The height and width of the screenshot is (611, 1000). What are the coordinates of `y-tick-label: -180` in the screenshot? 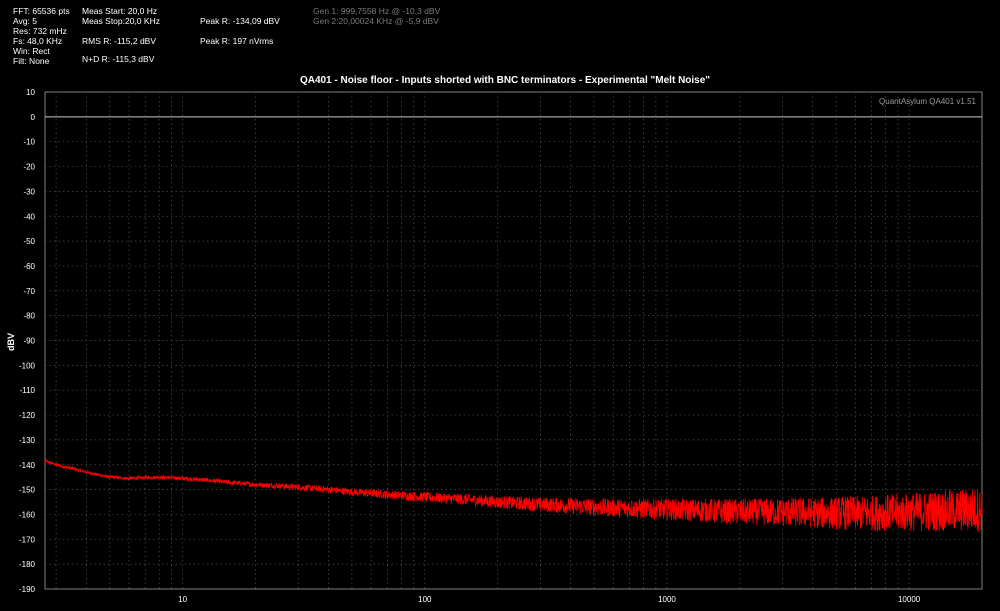 It's located at (27, 564).